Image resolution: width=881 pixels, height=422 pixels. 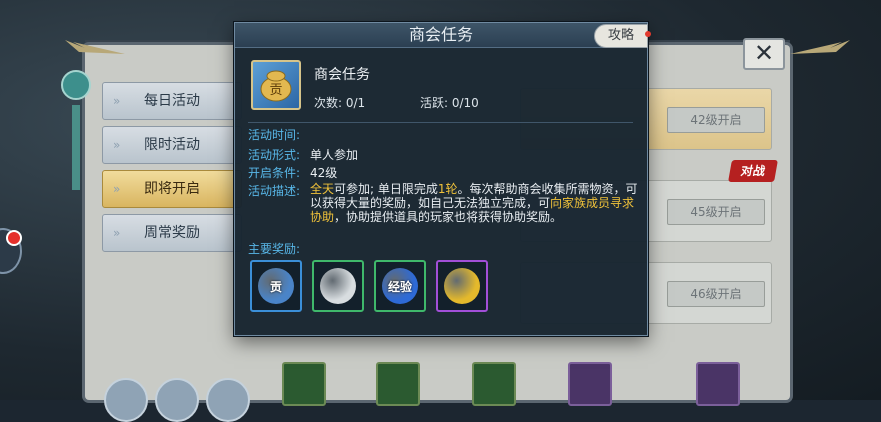 I want to click on tab-label: 每日活动, so click(x=172, y=101).